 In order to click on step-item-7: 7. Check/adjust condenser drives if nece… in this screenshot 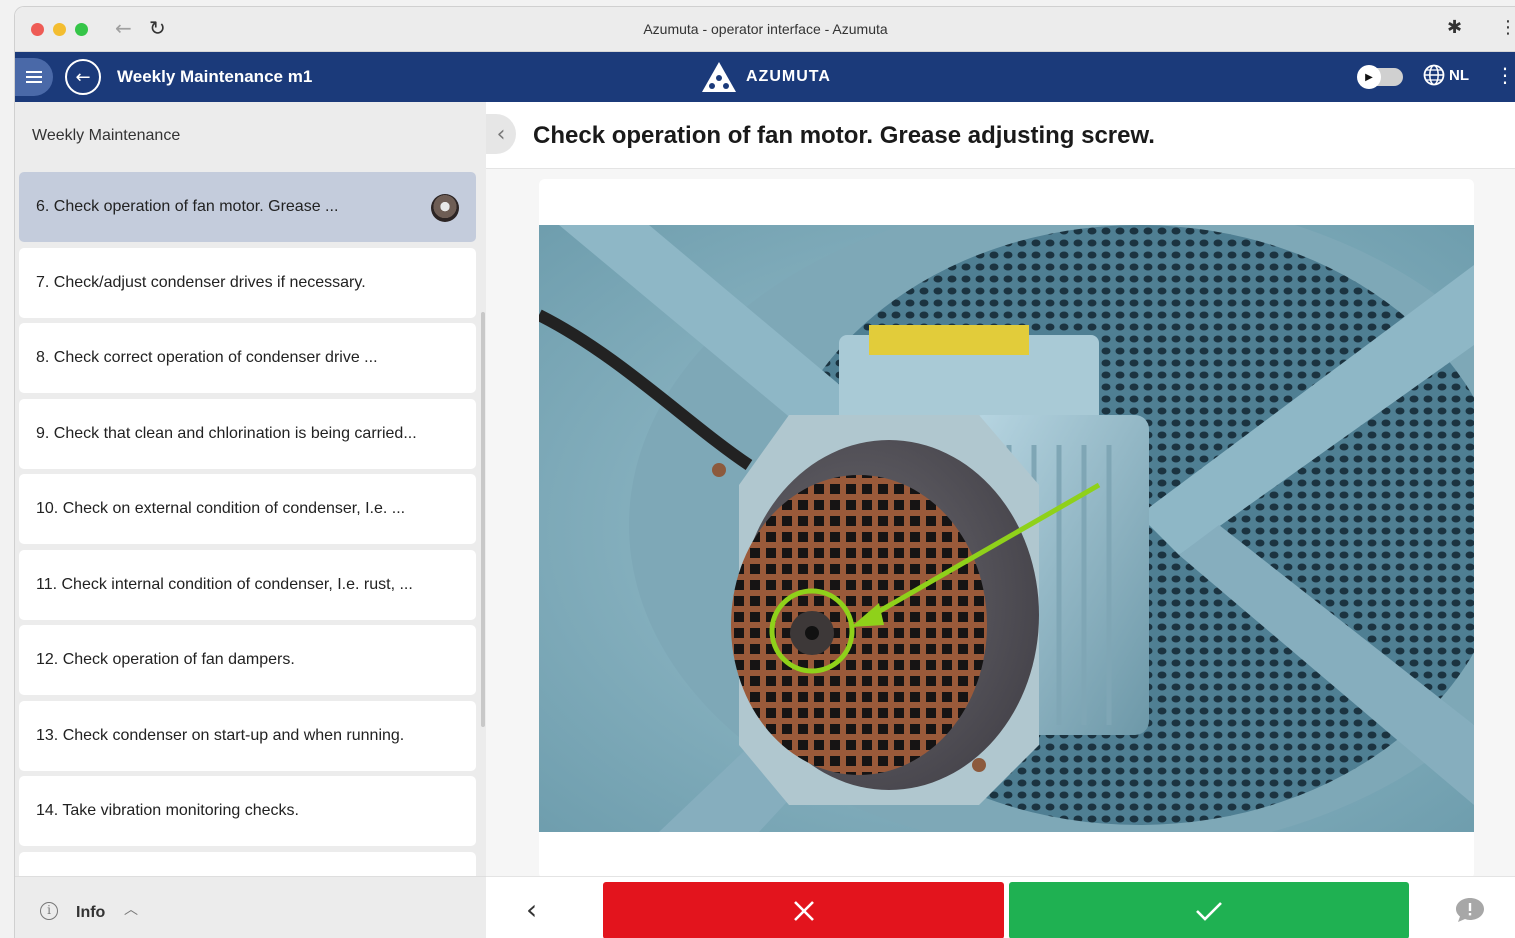, I will do `click(247, 282)`.